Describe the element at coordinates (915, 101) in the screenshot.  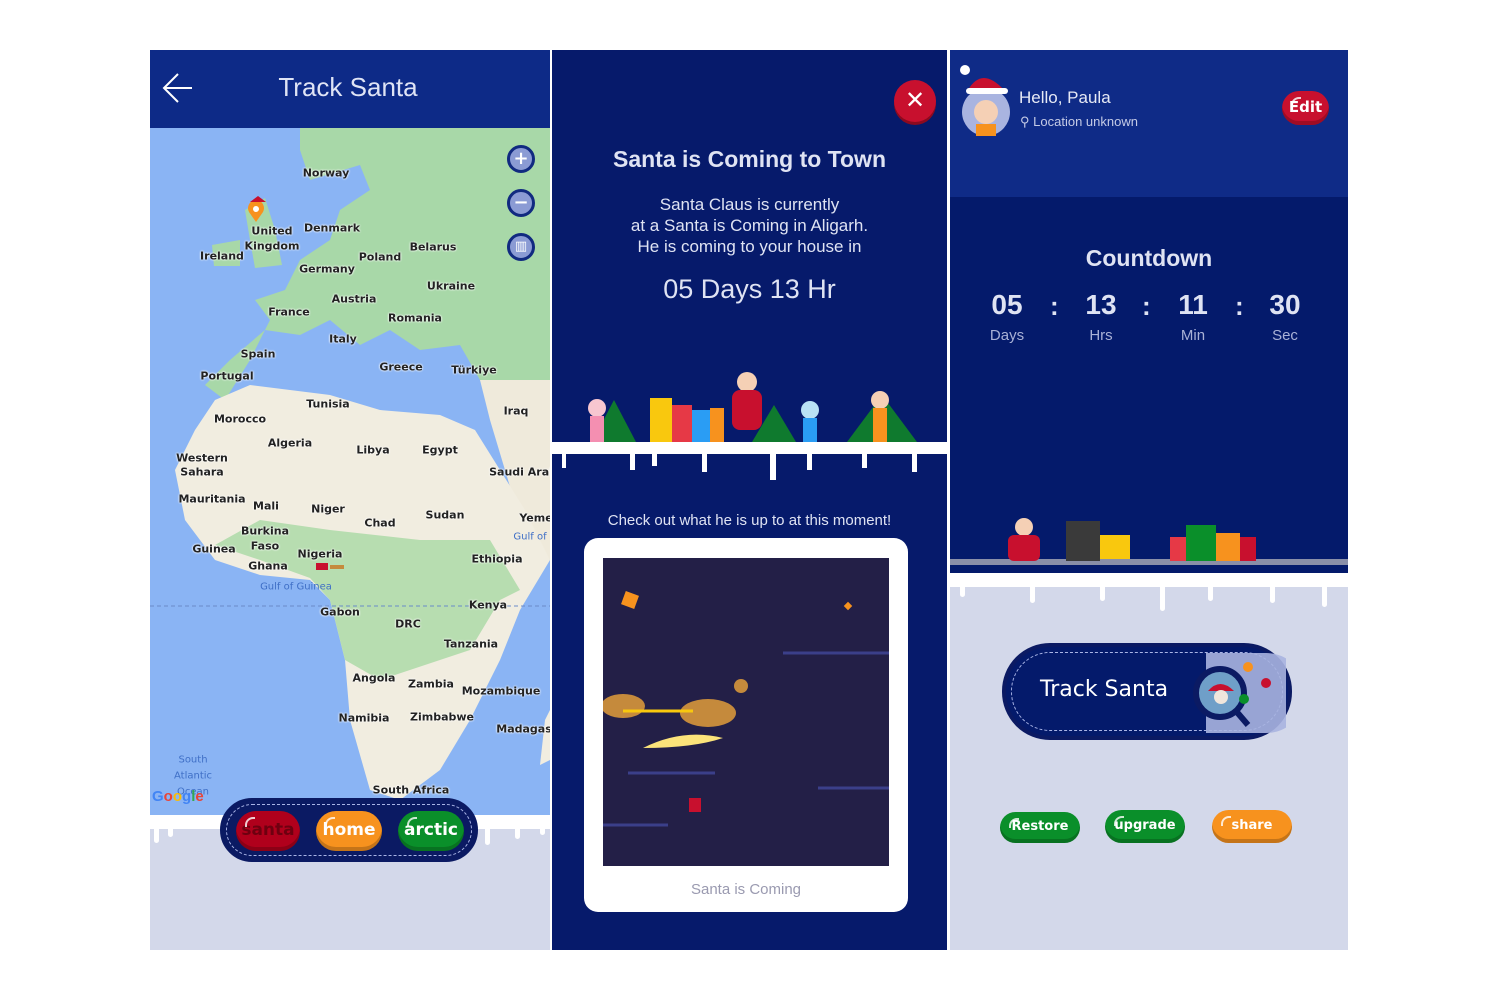
I see `close-button: ✕` at that location.